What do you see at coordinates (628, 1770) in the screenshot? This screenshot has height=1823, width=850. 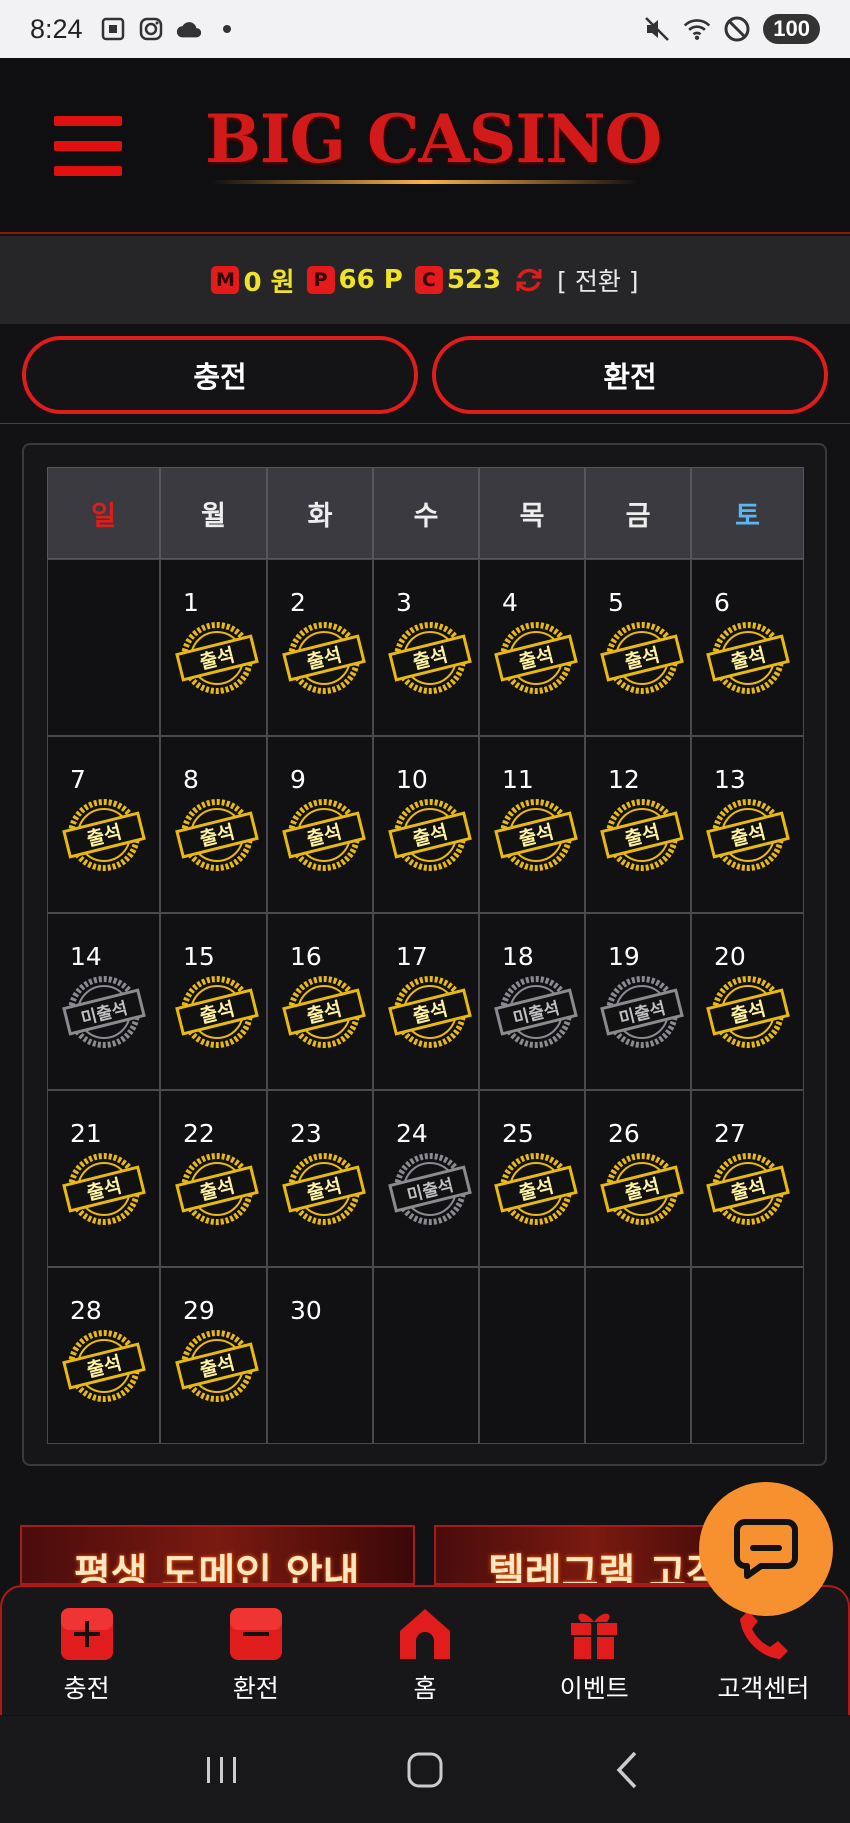 I see `back-icon` at bounding box center [628, 1770].